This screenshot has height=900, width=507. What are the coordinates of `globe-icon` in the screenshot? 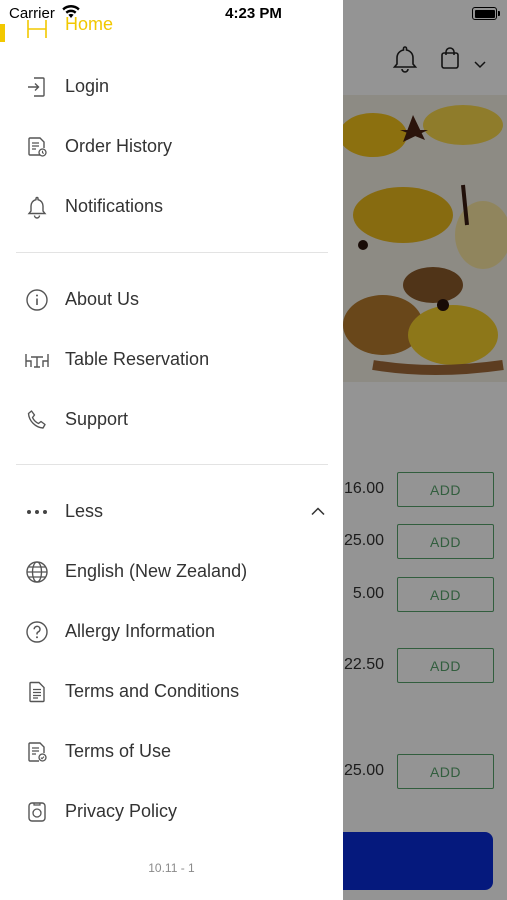 It's located at (37, 572).